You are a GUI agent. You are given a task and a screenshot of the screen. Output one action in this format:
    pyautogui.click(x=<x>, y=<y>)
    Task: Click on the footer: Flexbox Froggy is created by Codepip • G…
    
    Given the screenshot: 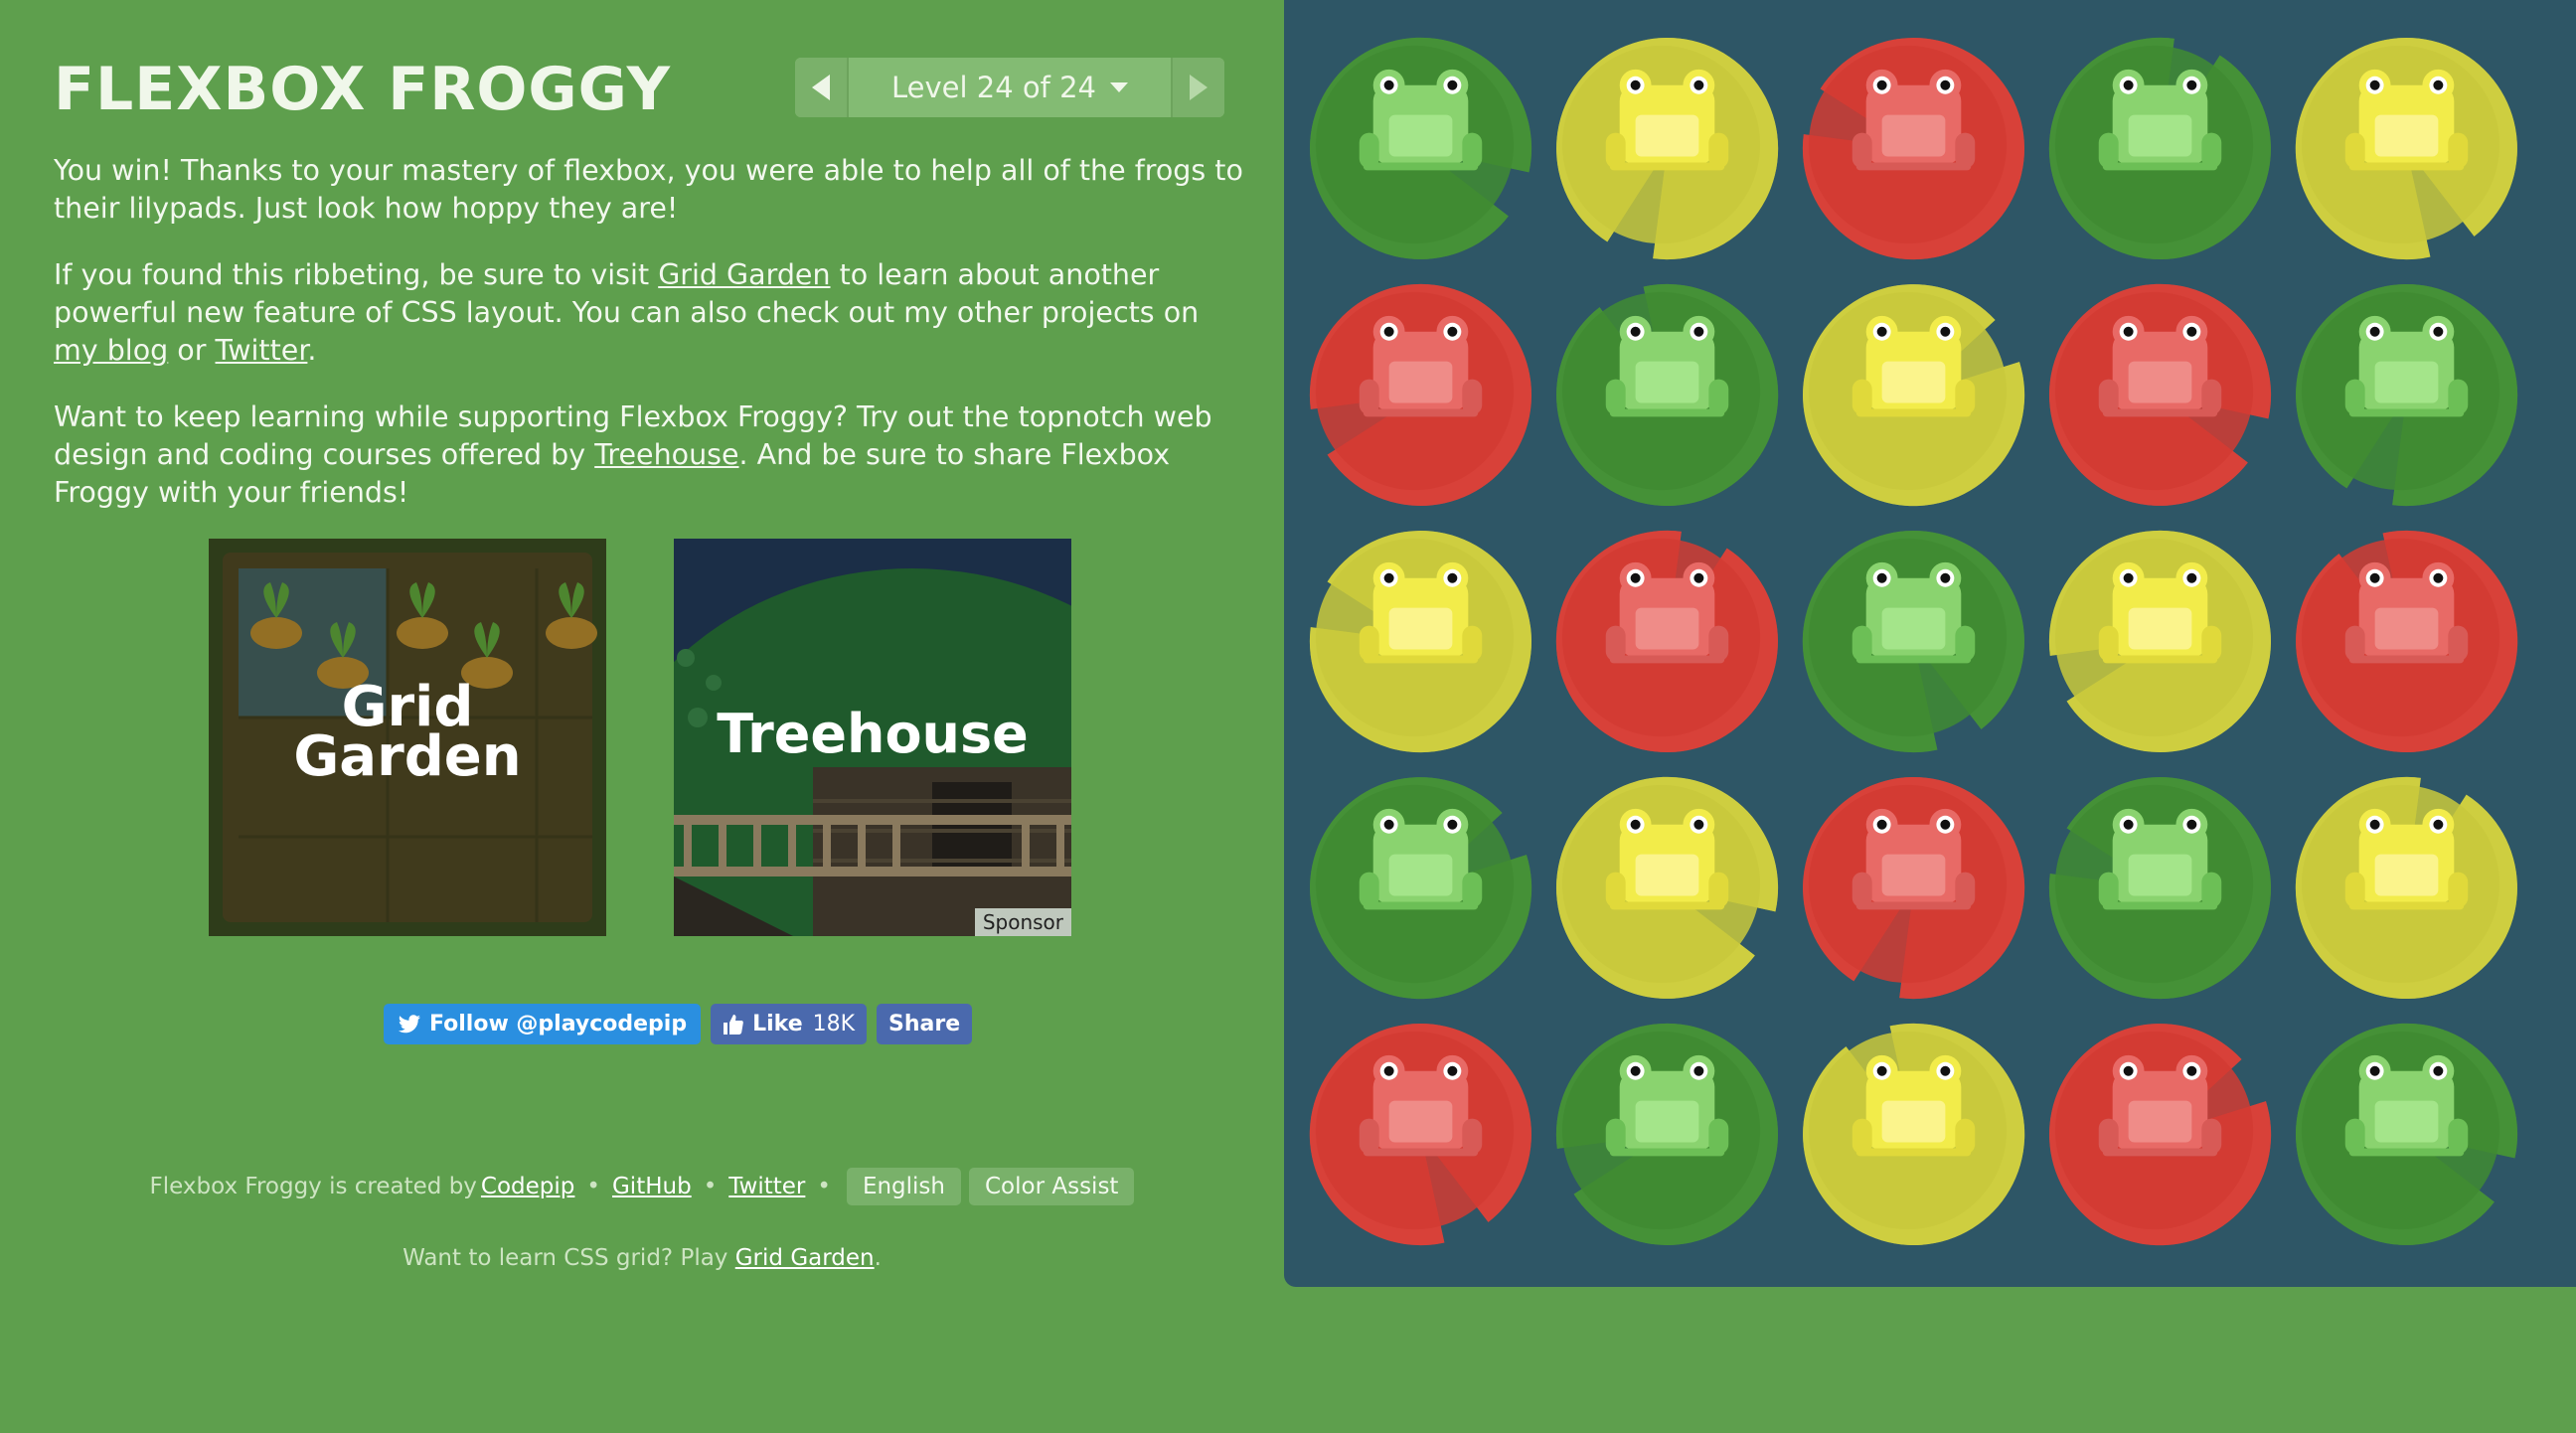 What is the action you would take?
    pyautogui.click(x=642, y=1187)
    